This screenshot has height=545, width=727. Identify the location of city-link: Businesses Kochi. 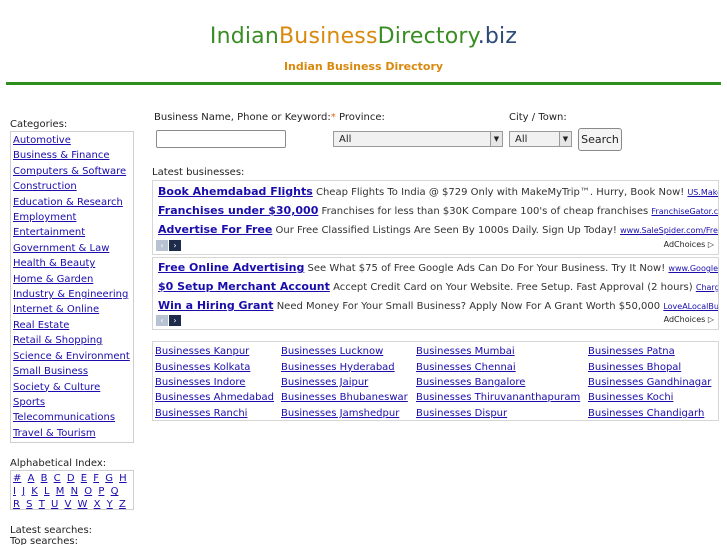
(630, 397).